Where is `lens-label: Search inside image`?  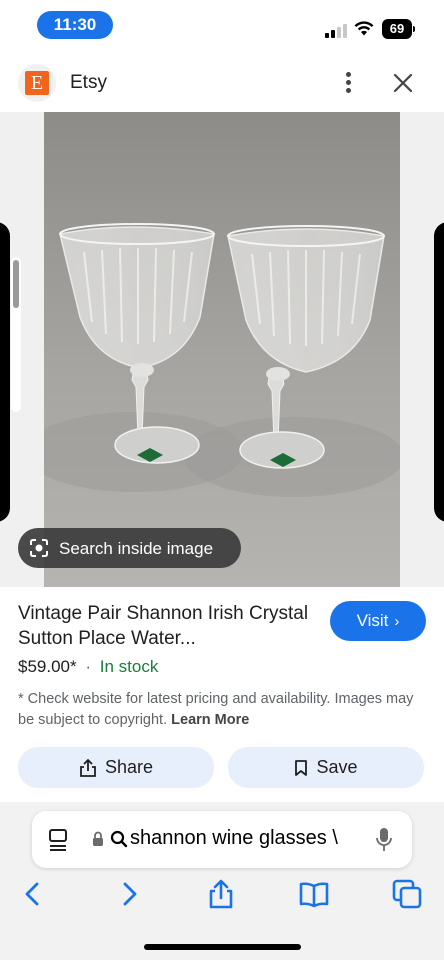
lens-label: Search inside image is located at coordinates (136, 548).